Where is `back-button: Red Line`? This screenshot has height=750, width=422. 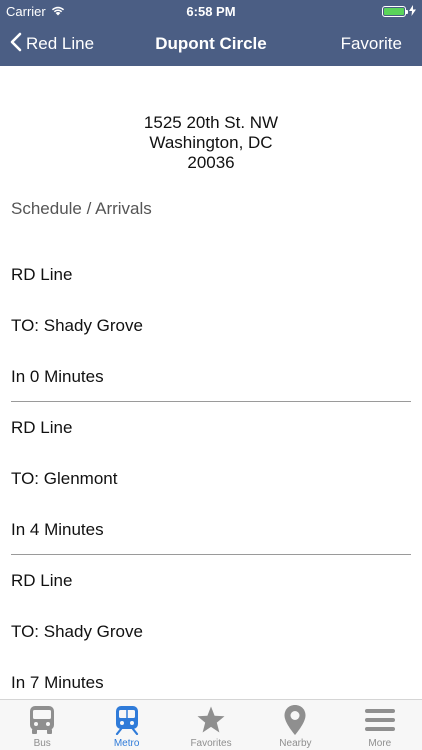
back-button: Red Line is located at coordinates (52, 44).